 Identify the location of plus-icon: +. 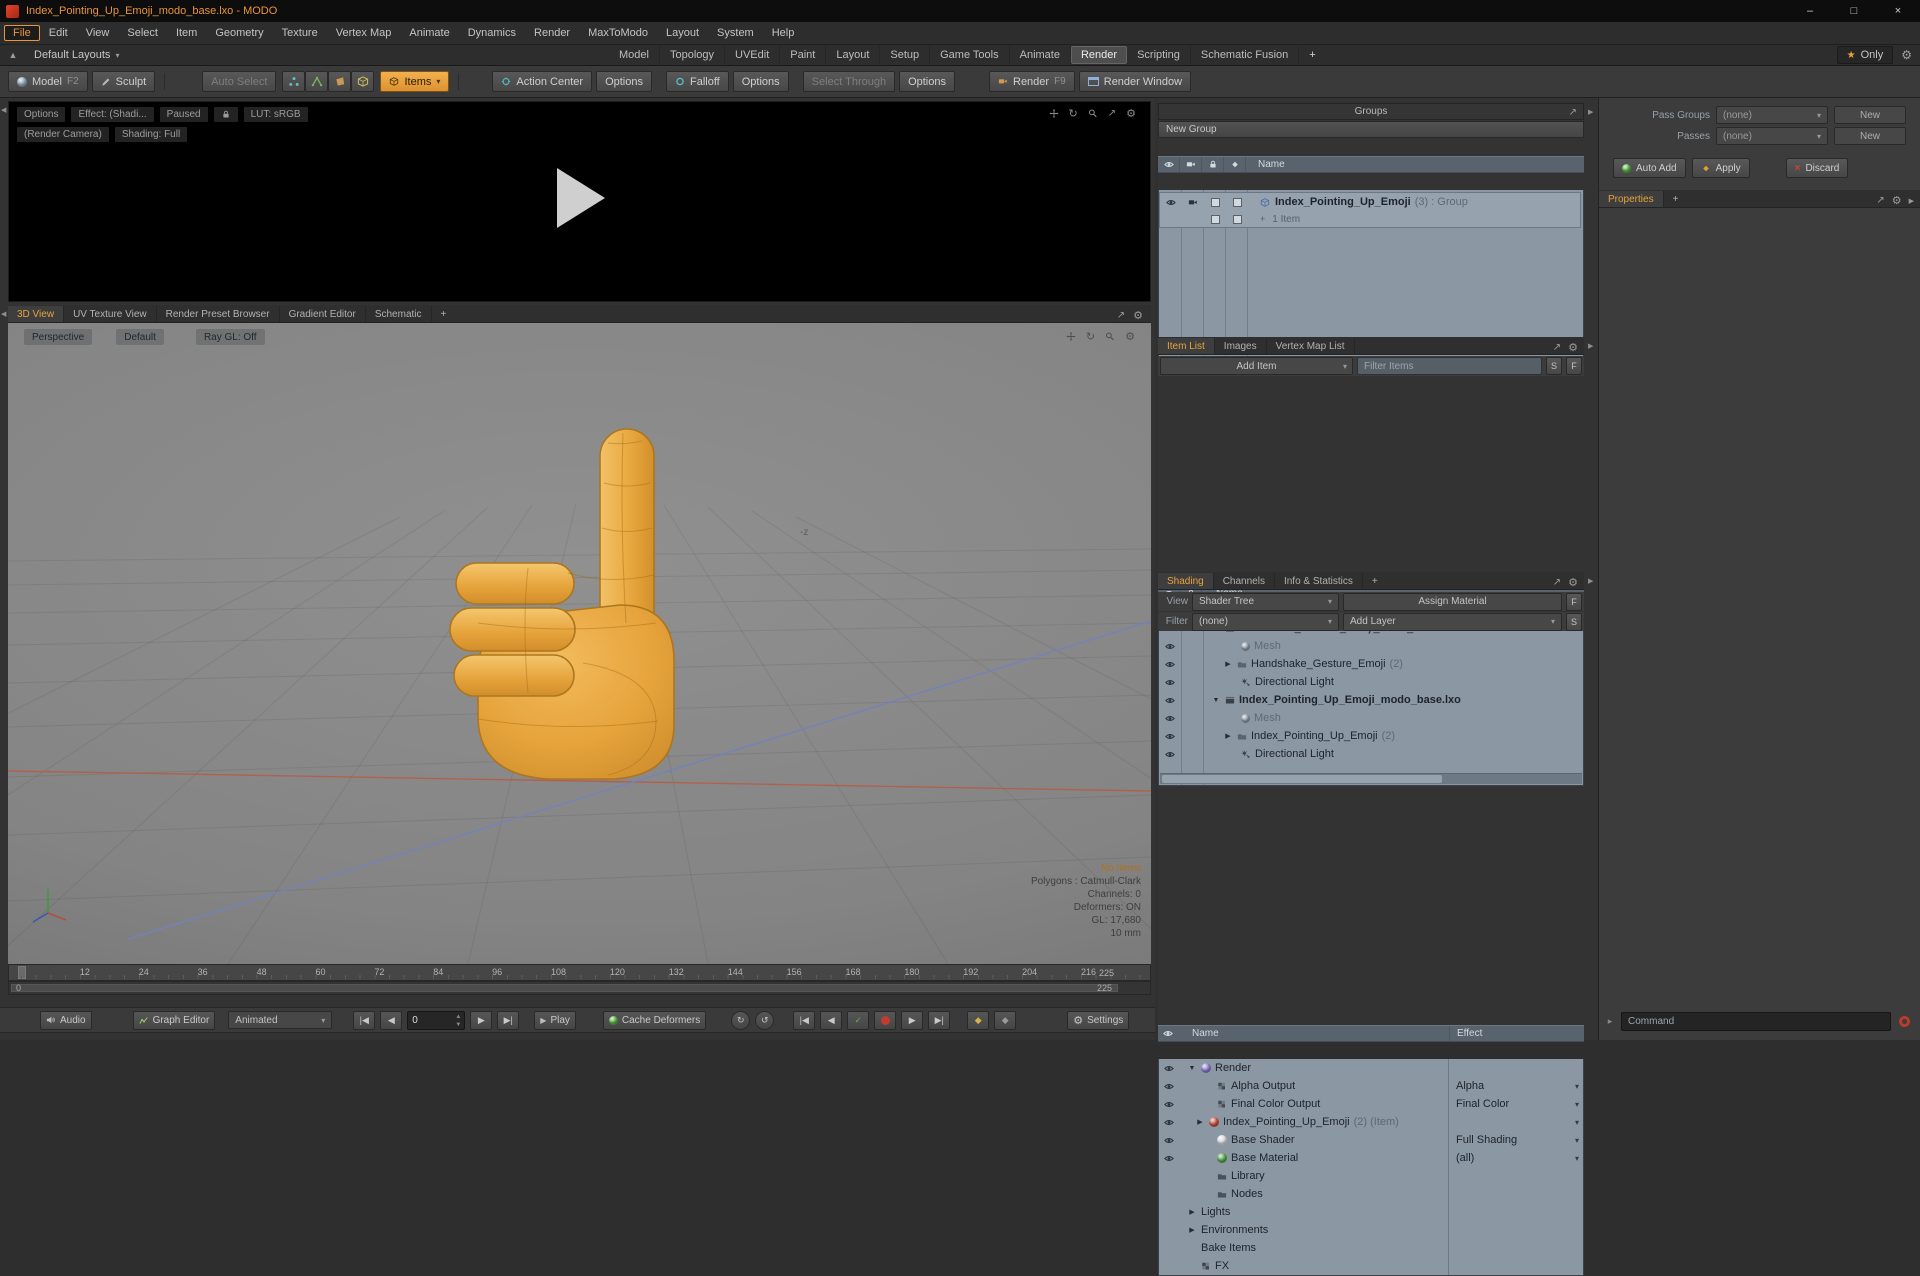
(1262, 219).